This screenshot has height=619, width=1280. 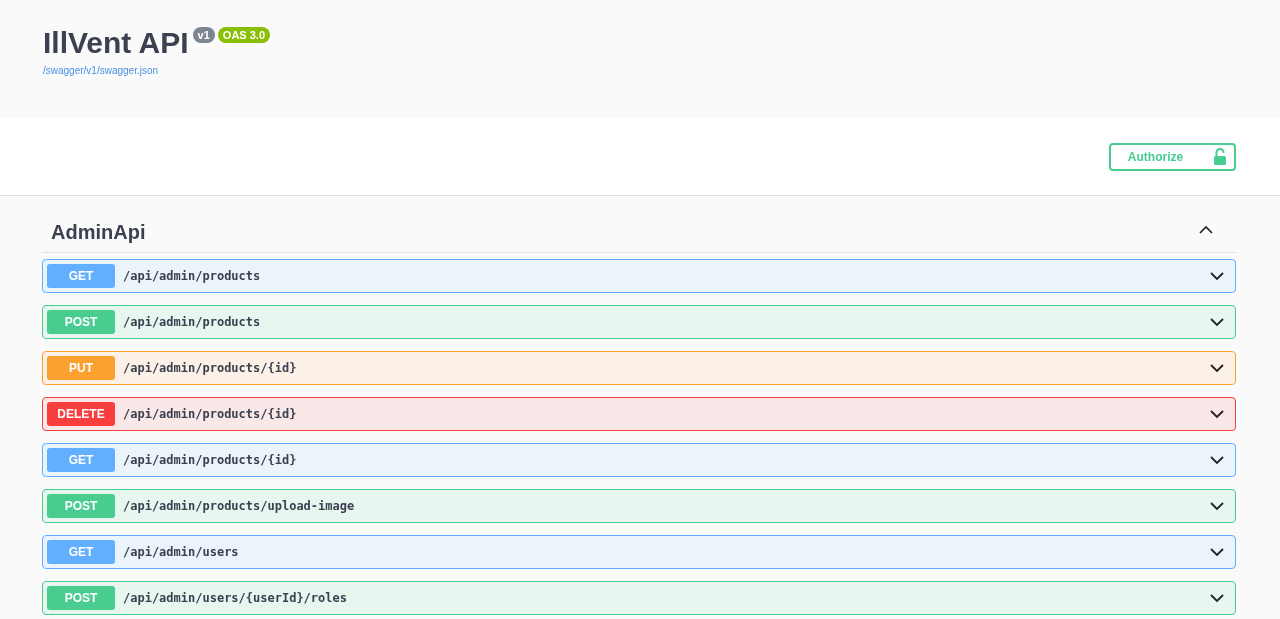 What do you see at coordinates (639, 322) in the screenshot?
I see `operation-row: POST /api/admin/products` at bounding box center [639, 322].